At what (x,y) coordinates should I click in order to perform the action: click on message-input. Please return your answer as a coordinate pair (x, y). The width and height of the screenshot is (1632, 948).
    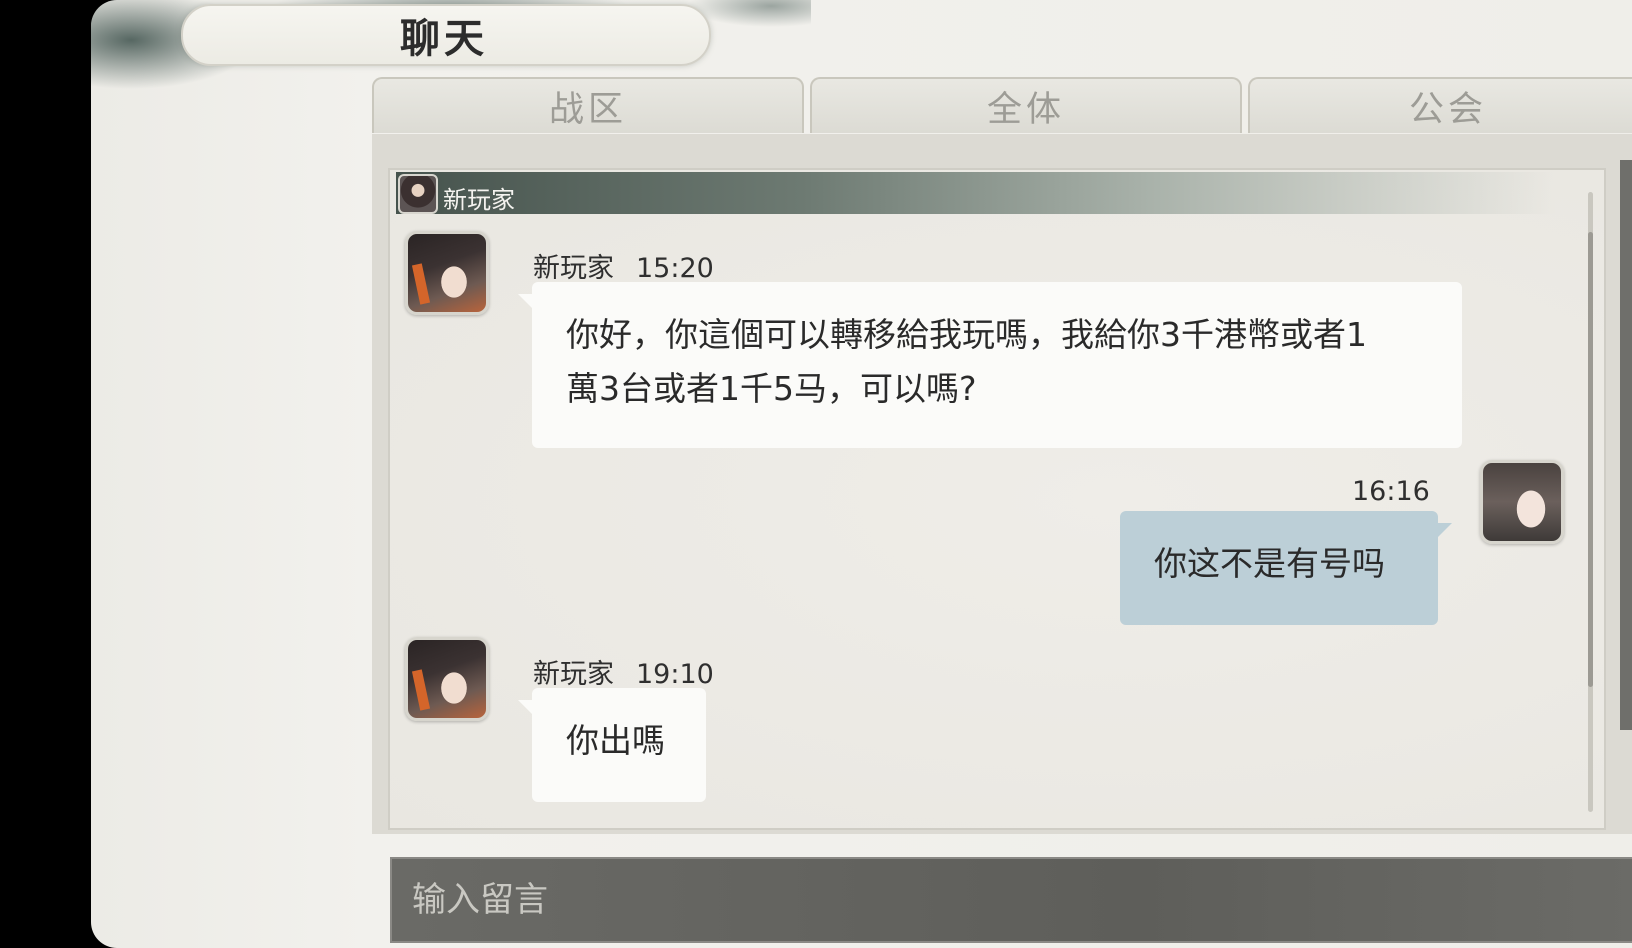
    Looking at the image, I should click on (1012, 900).